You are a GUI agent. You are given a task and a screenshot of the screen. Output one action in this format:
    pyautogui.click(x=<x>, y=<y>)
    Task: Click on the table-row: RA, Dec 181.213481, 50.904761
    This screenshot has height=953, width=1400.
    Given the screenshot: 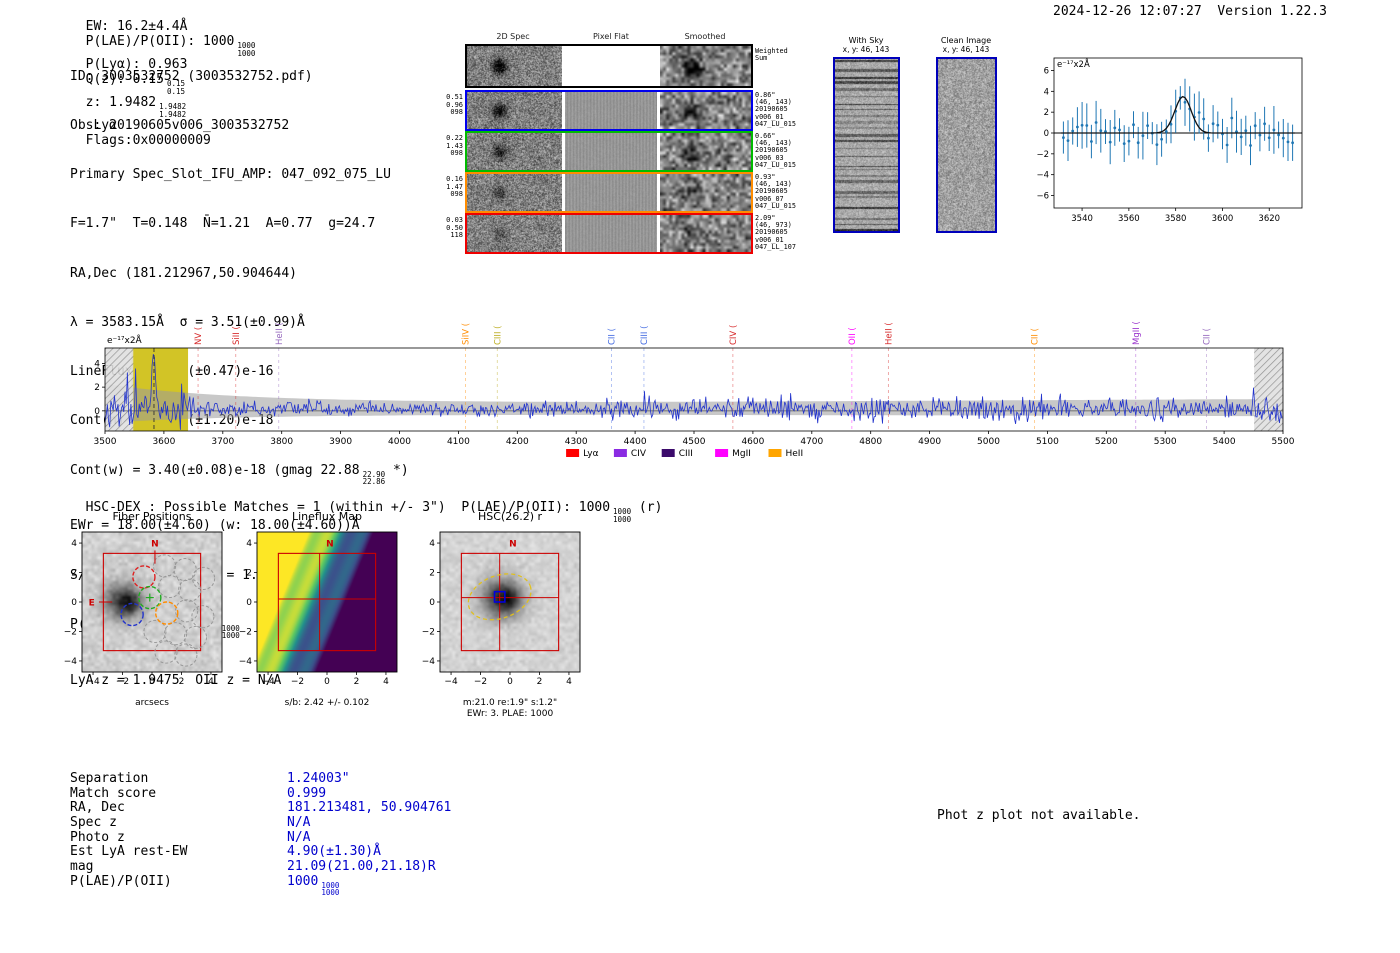 What is the action you would take?
    pyautogui.click(x=260, y=807)
    